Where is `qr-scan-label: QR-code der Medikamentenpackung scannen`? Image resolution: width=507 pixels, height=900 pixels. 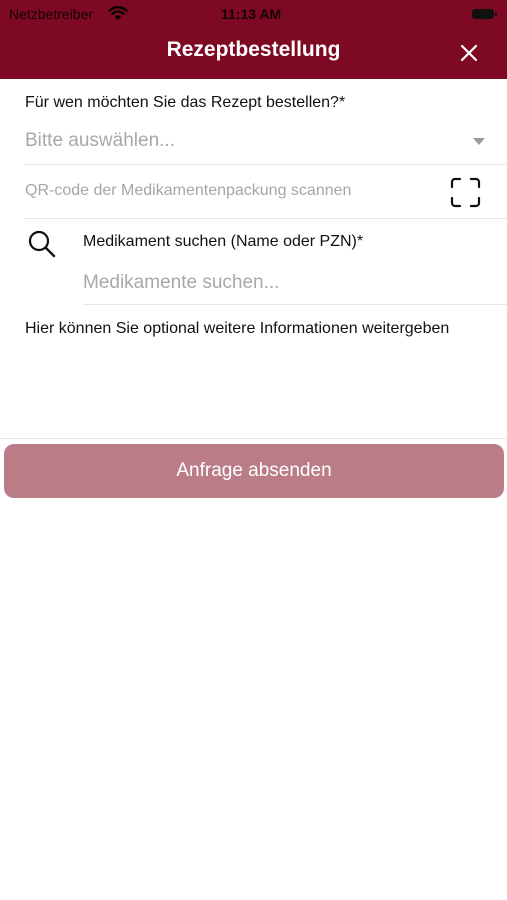 qr-scan-label: QR-code der Medikamentenpackung scannen is located at coordinates (188, 191).